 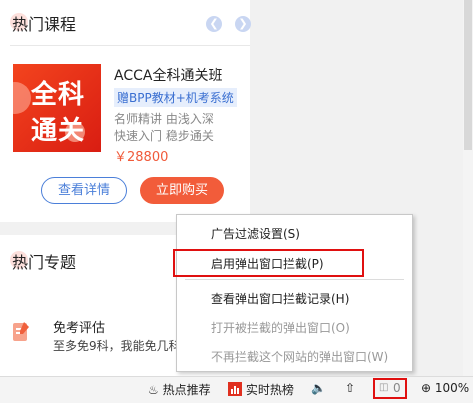 I want to click on divider, so click(x=130, y=45).